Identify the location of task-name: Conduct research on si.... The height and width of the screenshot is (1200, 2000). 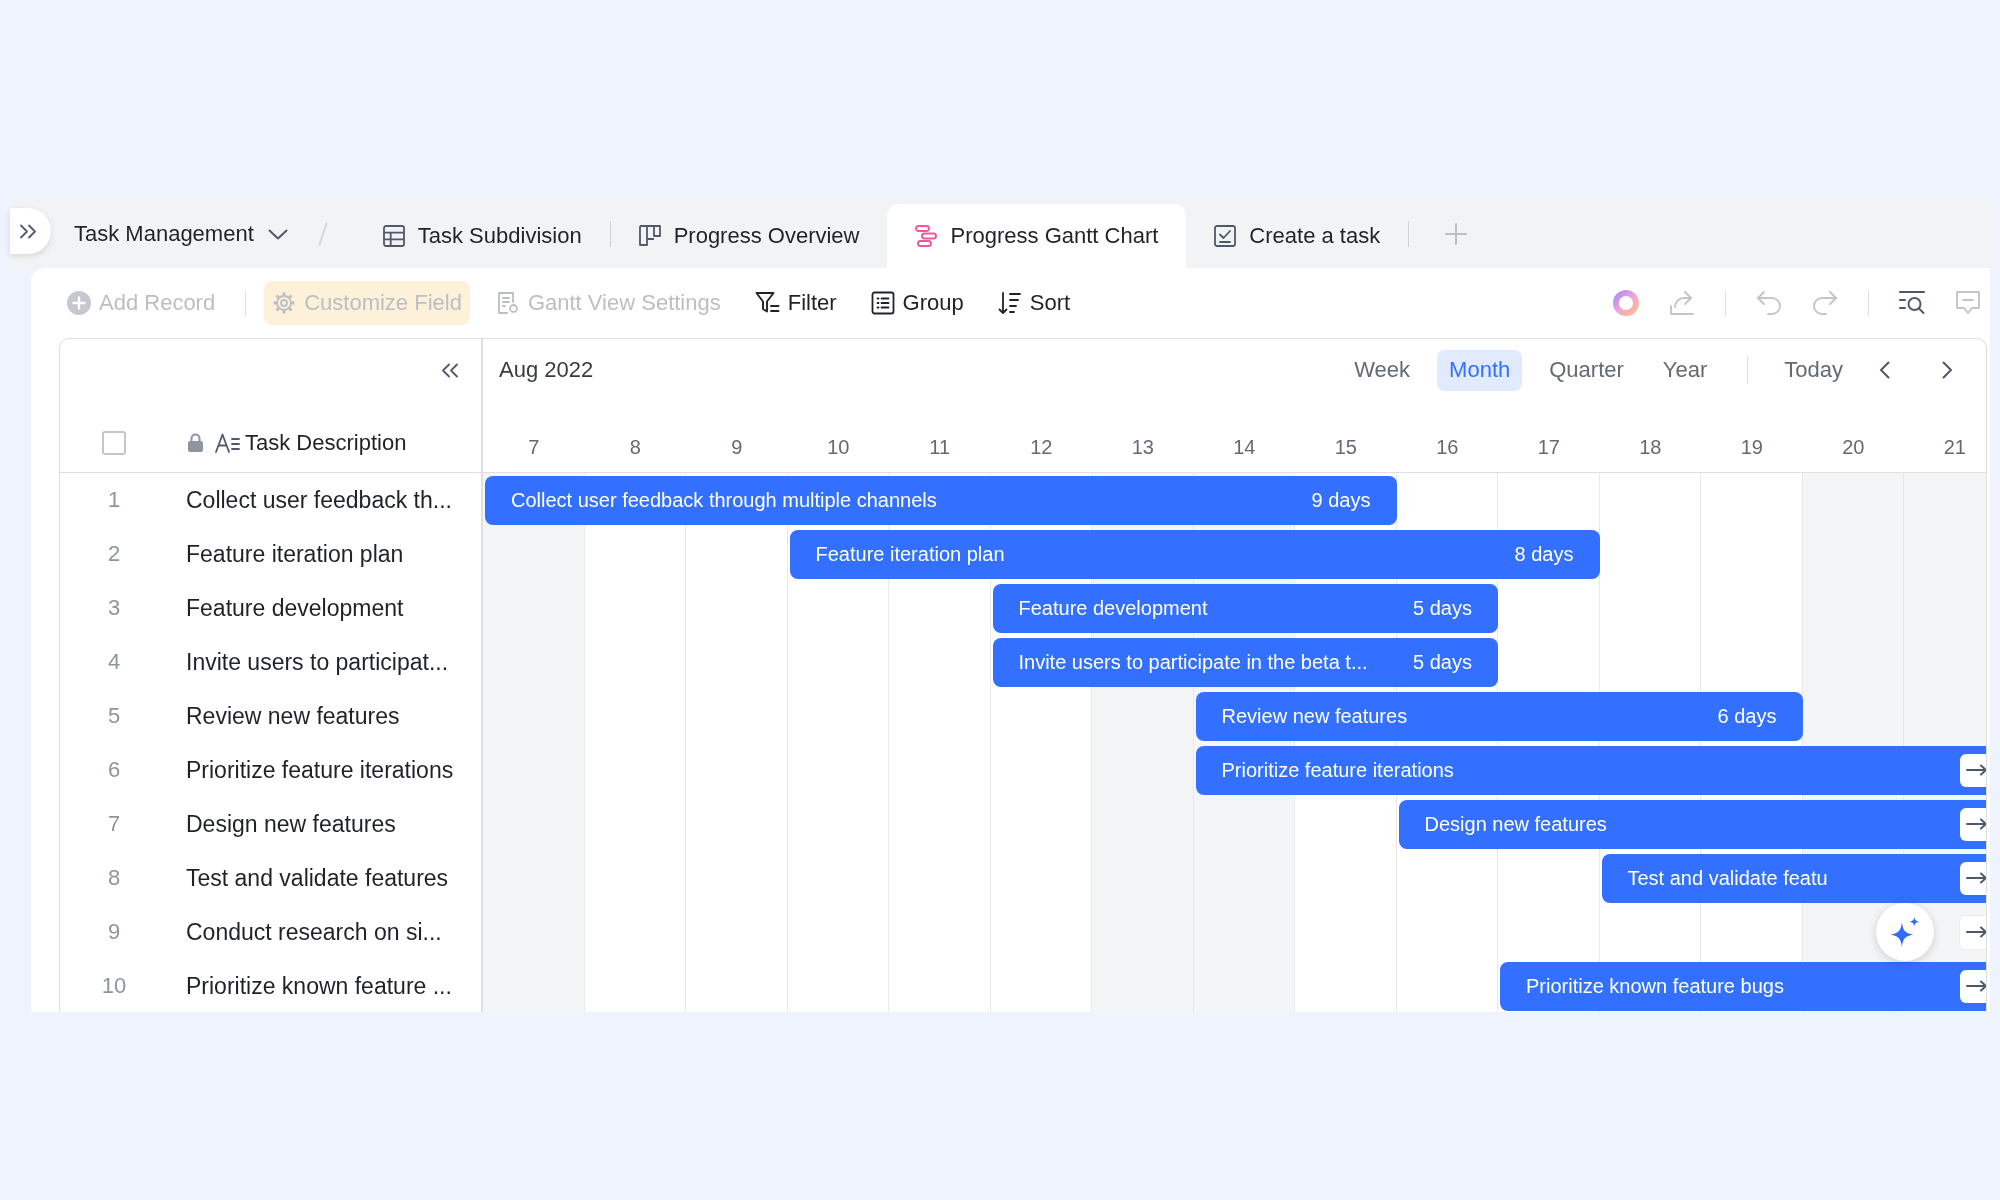
(314, 932).